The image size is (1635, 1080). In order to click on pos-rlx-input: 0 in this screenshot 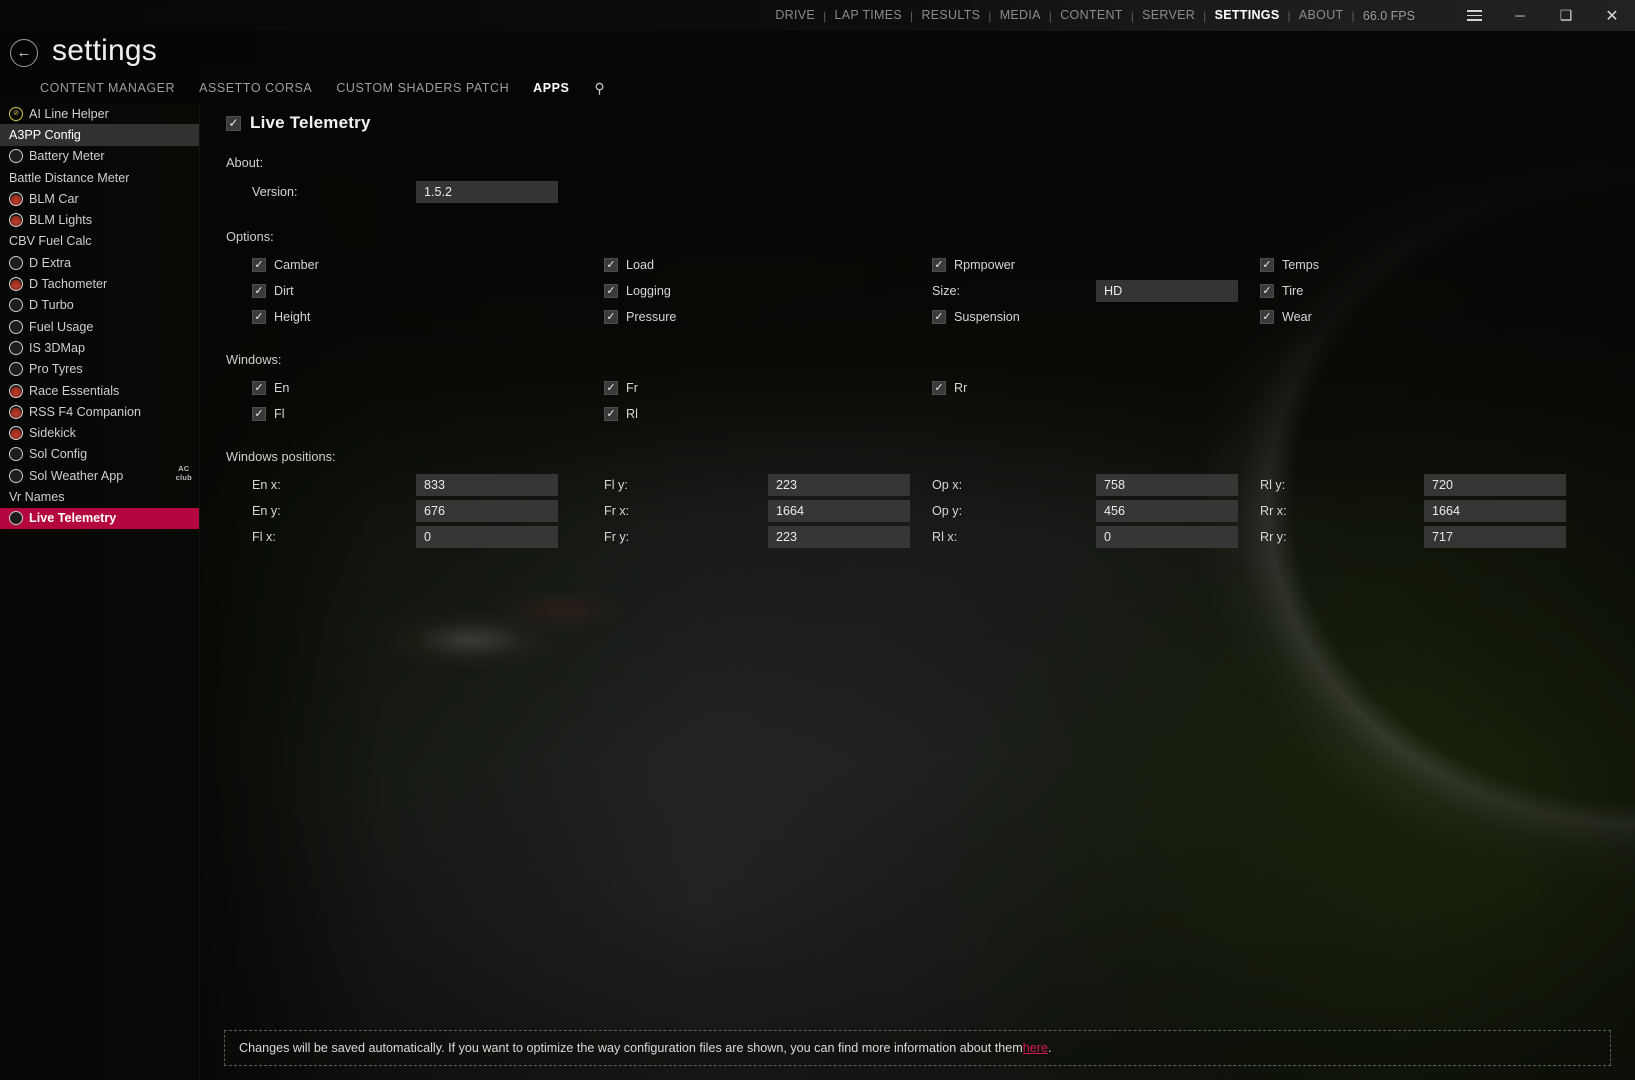, I will do `click(1167, 537)`.